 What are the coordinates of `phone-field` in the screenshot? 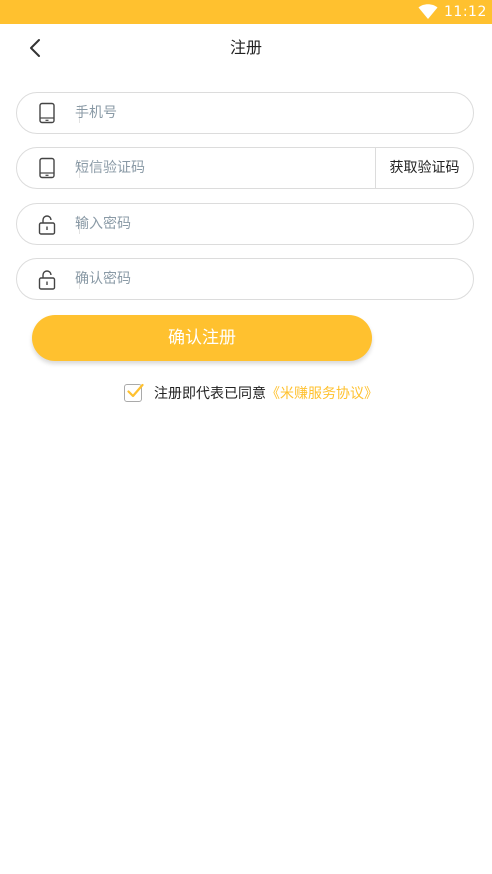 It's located at (245, 113).